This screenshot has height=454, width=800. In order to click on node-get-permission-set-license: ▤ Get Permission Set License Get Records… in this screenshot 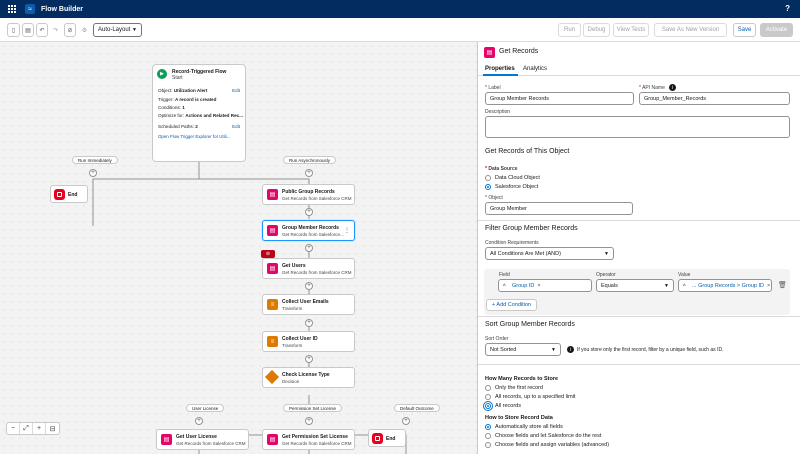, I will do `click(308, 439)`.